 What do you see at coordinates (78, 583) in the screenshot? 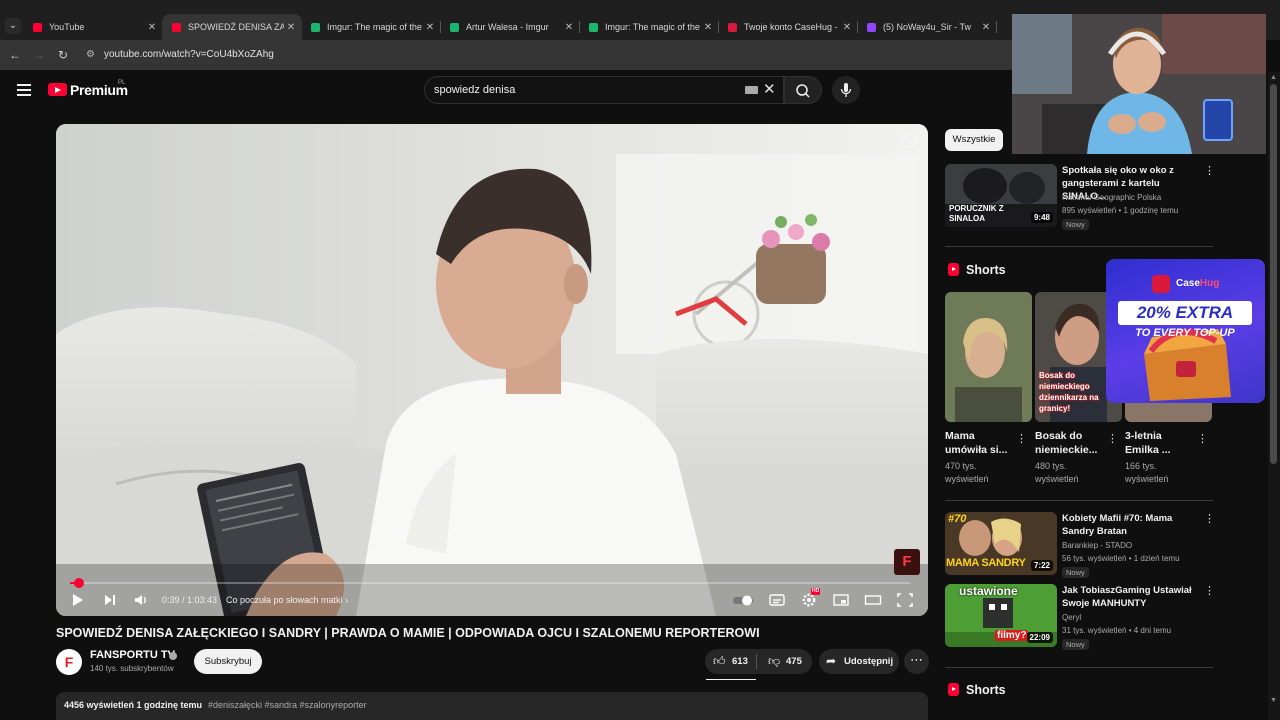
I see `progress-scrubber-handle` at bounding box center [78, 583].